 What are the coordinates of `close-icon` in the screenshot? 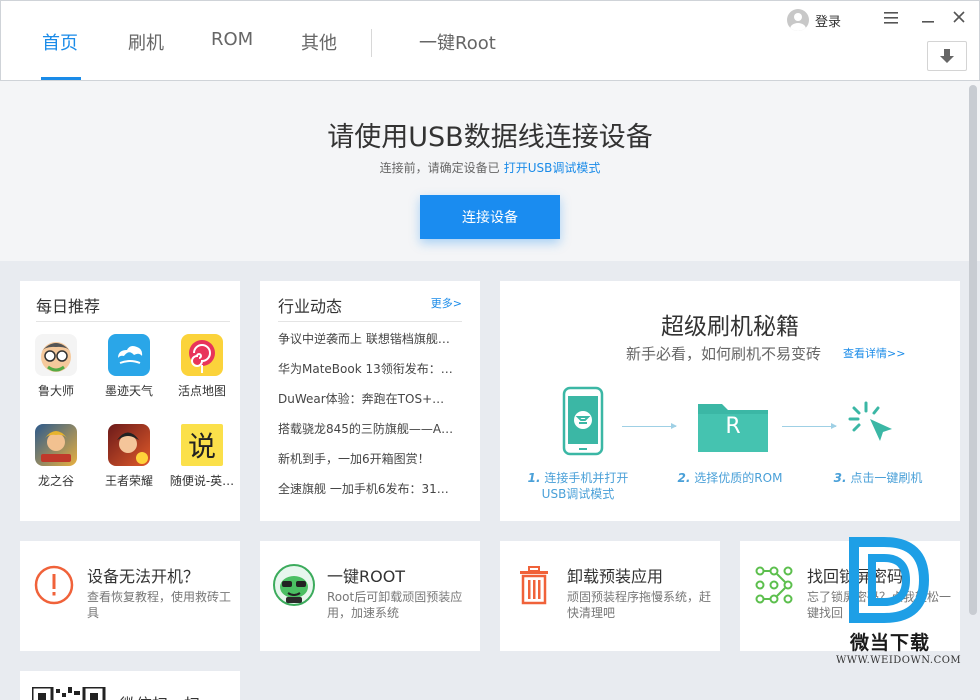 It's located at (959, 19).